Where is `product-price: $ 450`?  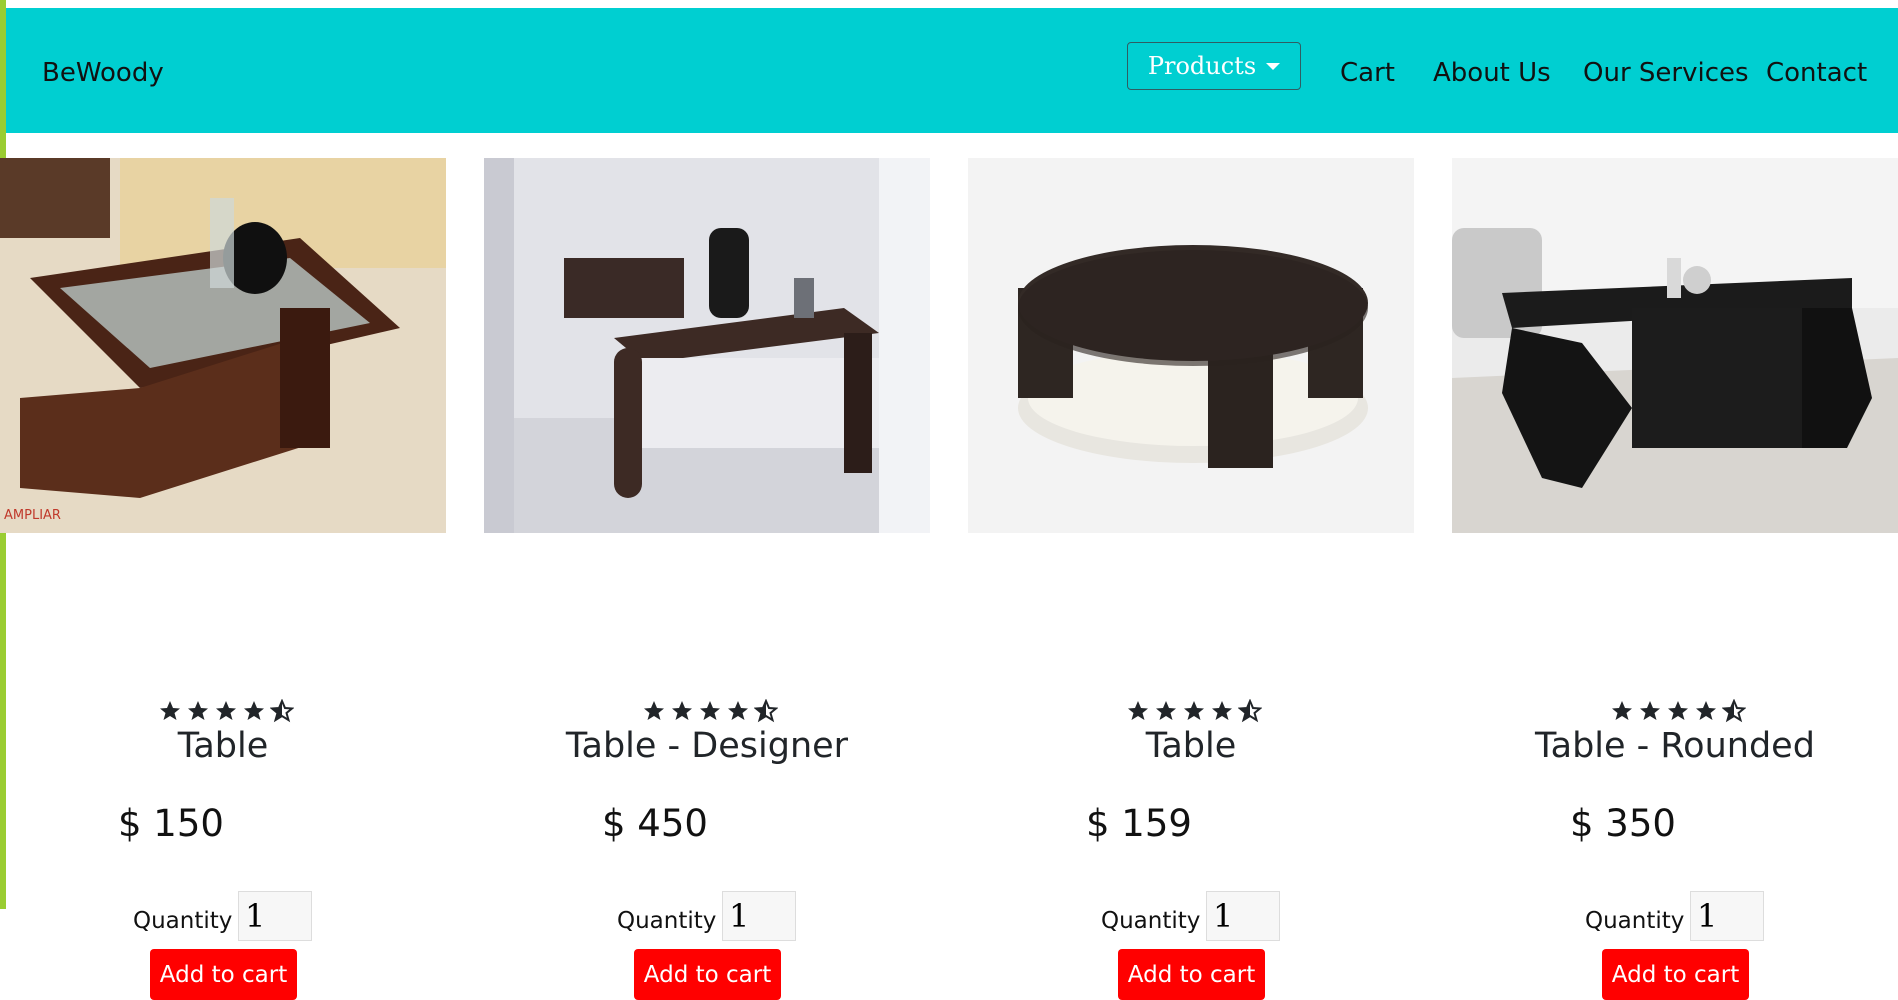
product-price: $ 450 is located at coordinates (655, 823).